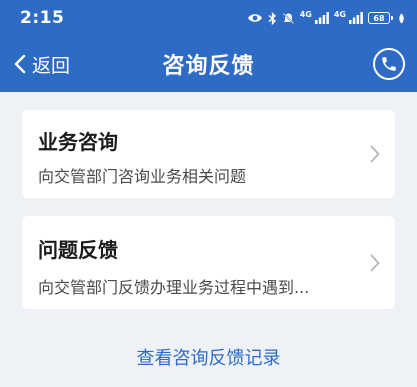 Image resolution: width=417 pixels, height=387 pixels. What do you see at coordinates (208, 64) in the screenshot?
I see `title-bar: 返回 咨询反馈` at bounding box center [208, 64].